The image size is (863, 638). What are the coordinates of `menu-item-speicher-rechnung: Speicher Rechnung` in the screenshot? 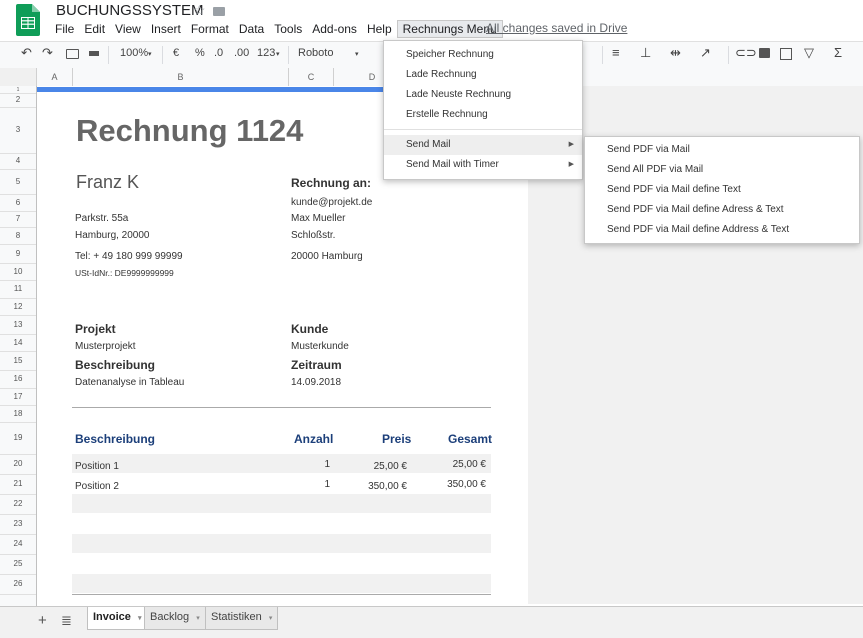 It's located at (483, 55).